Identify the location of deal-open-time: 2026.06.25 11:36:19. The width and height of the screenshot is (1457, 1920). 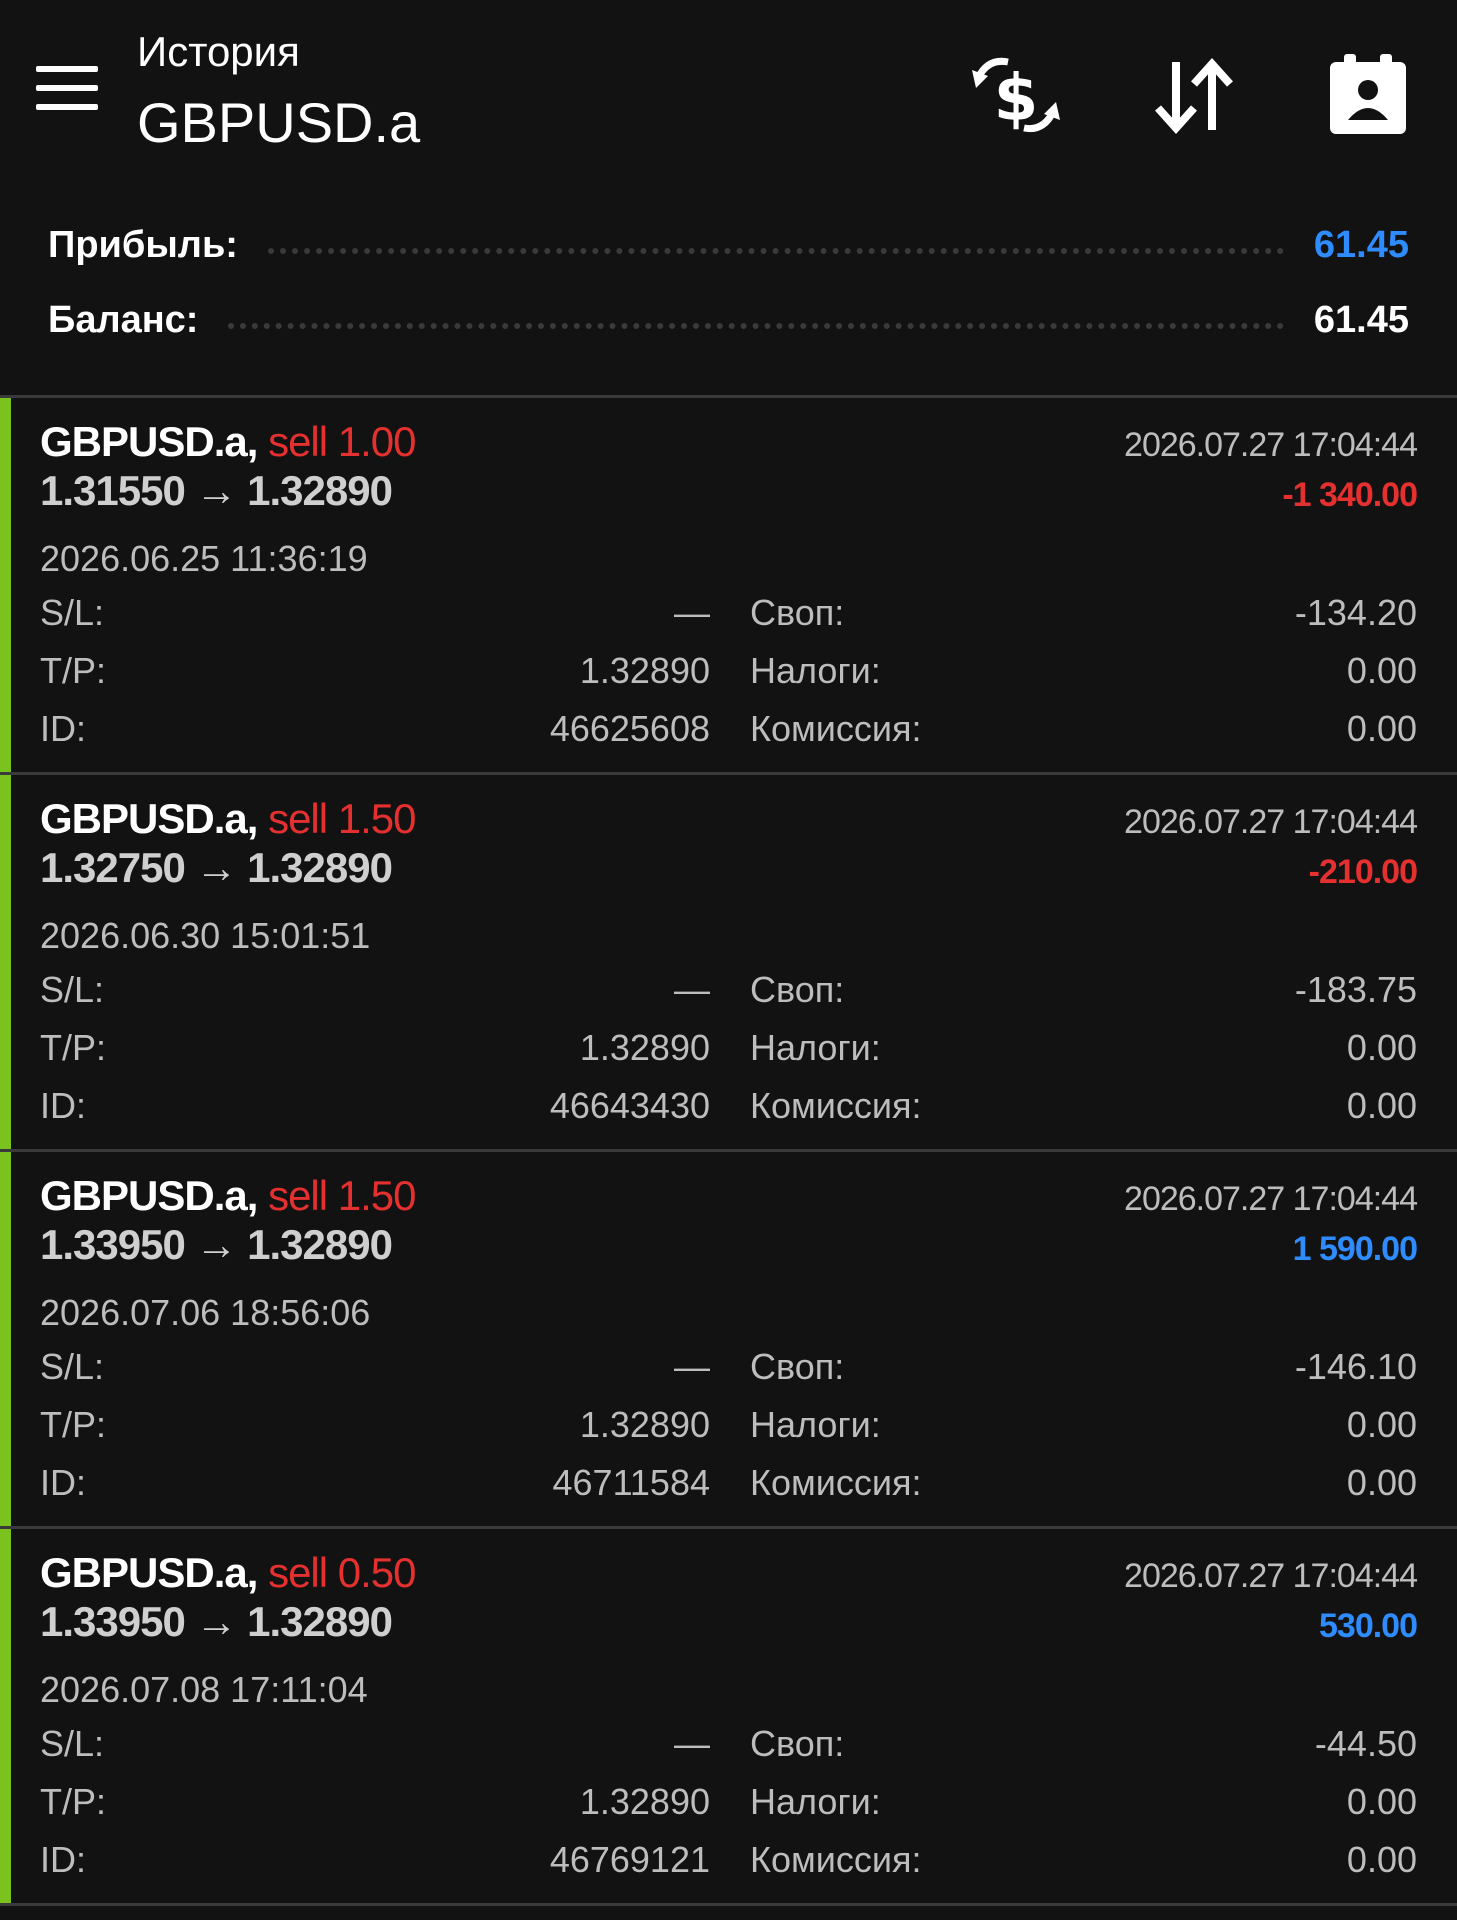
(204, 558).